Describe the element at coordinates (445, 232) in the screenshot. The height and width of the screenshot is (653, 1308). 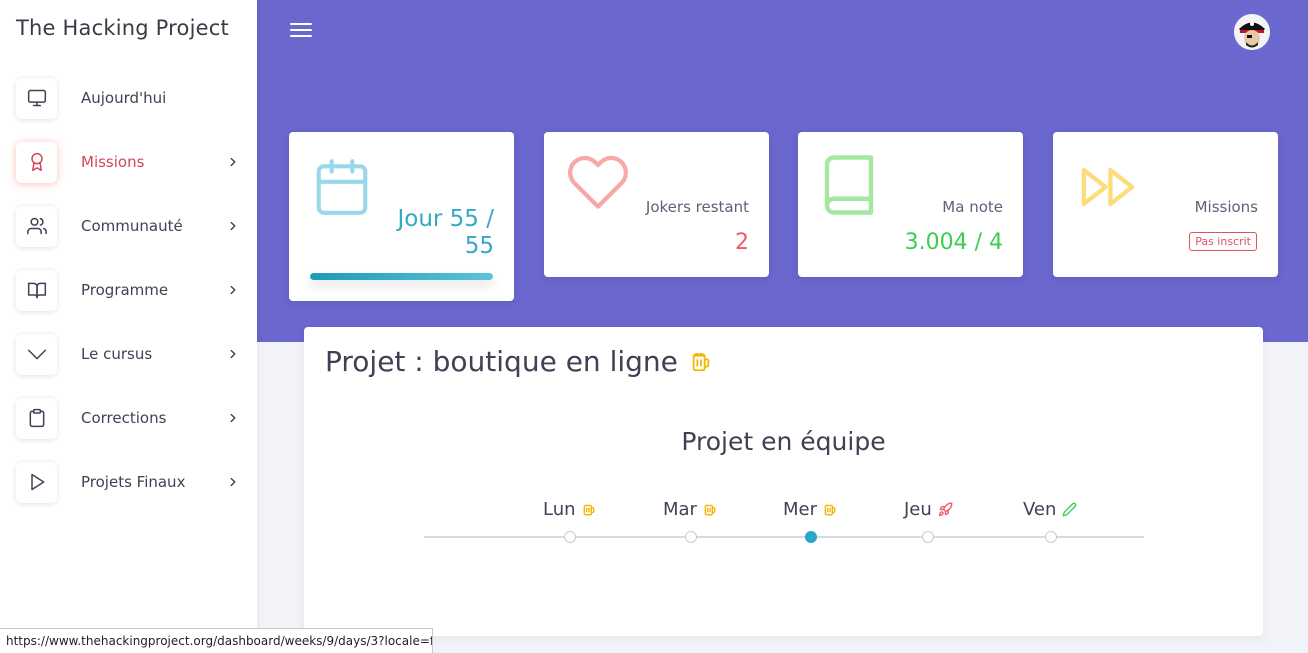
I see `day-counter: Jour 55 / 55` at that location.